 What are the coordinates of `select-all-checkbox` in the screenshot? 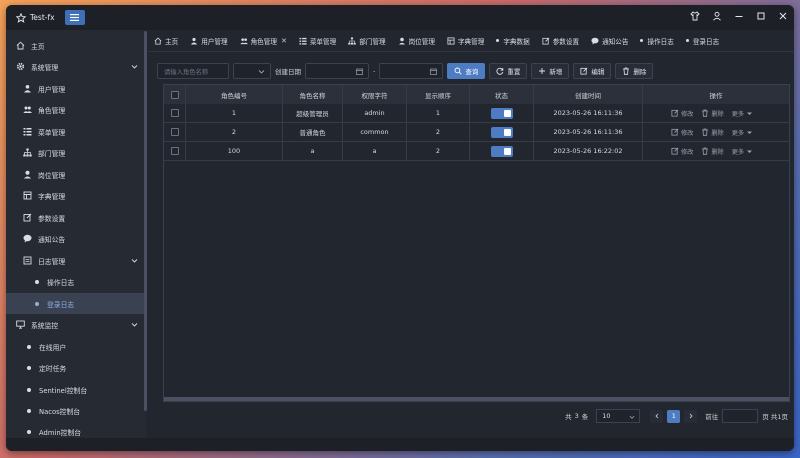 It's located at (174, 94).